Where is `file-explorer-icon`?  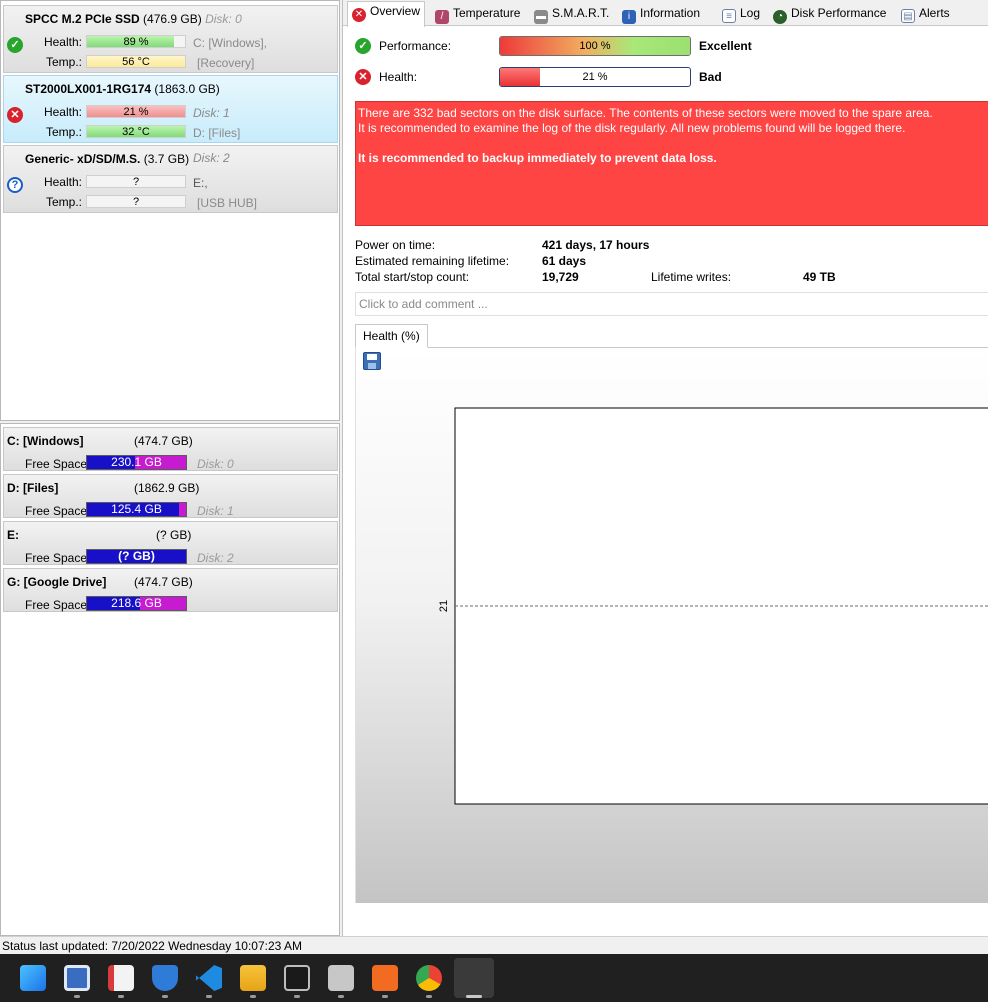
file-explorer-icon is located at coordinates (253, 978).